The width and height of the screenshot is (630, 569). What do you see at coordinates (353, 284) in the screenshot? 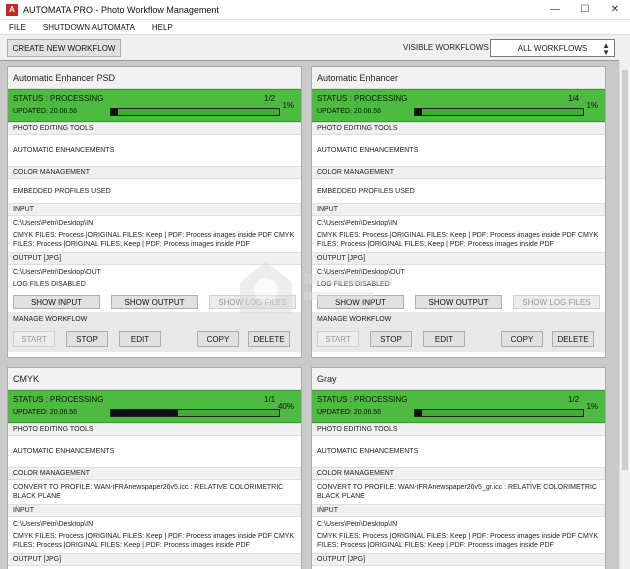
I see `log-status: LOG FILES DISABLED` at bounding box center [353, 284].